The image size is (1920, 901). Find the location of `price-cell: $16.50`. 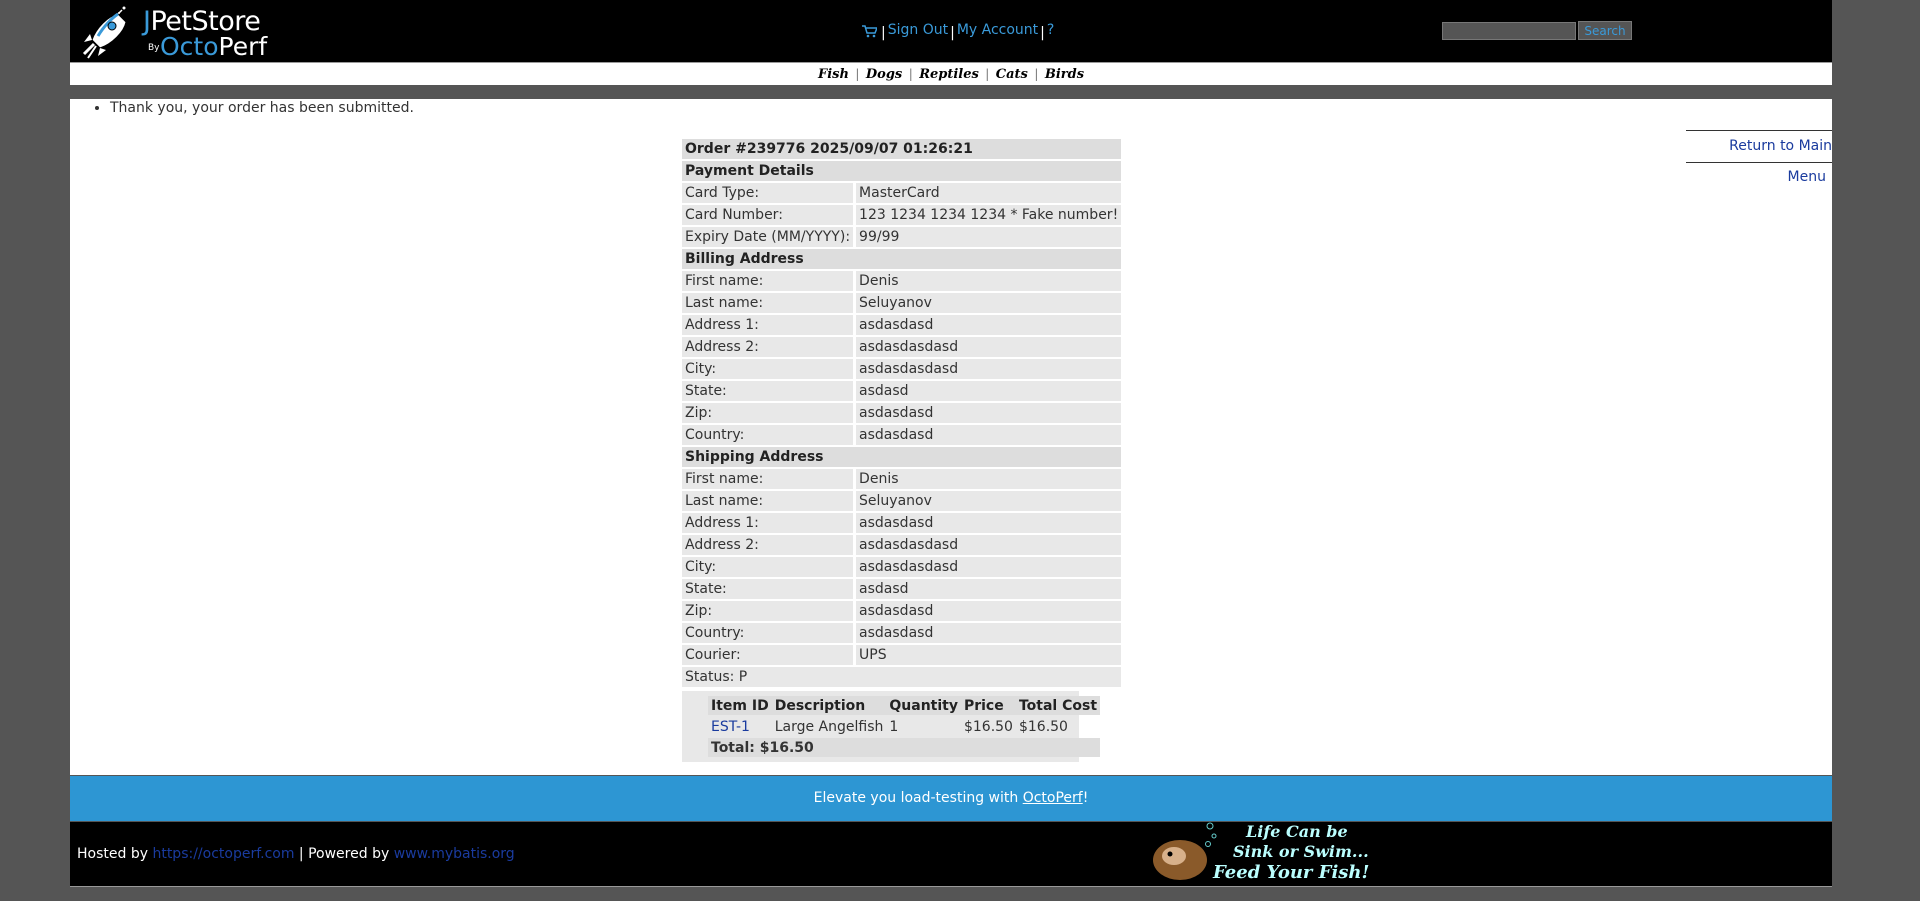

price-cell: $16.50 is located at coordinates (988, 726).